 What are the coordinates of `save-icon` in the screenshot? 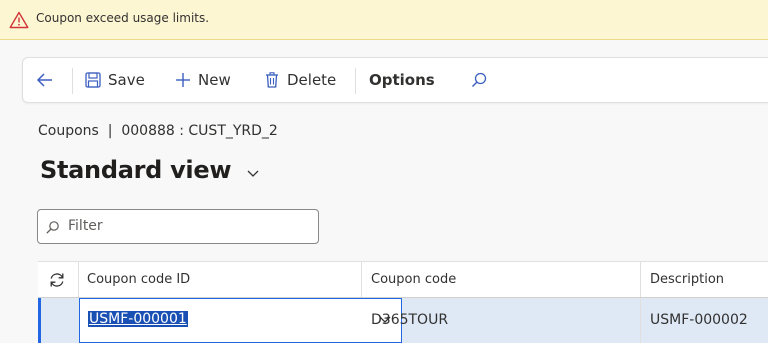 It's located at (93, 80).